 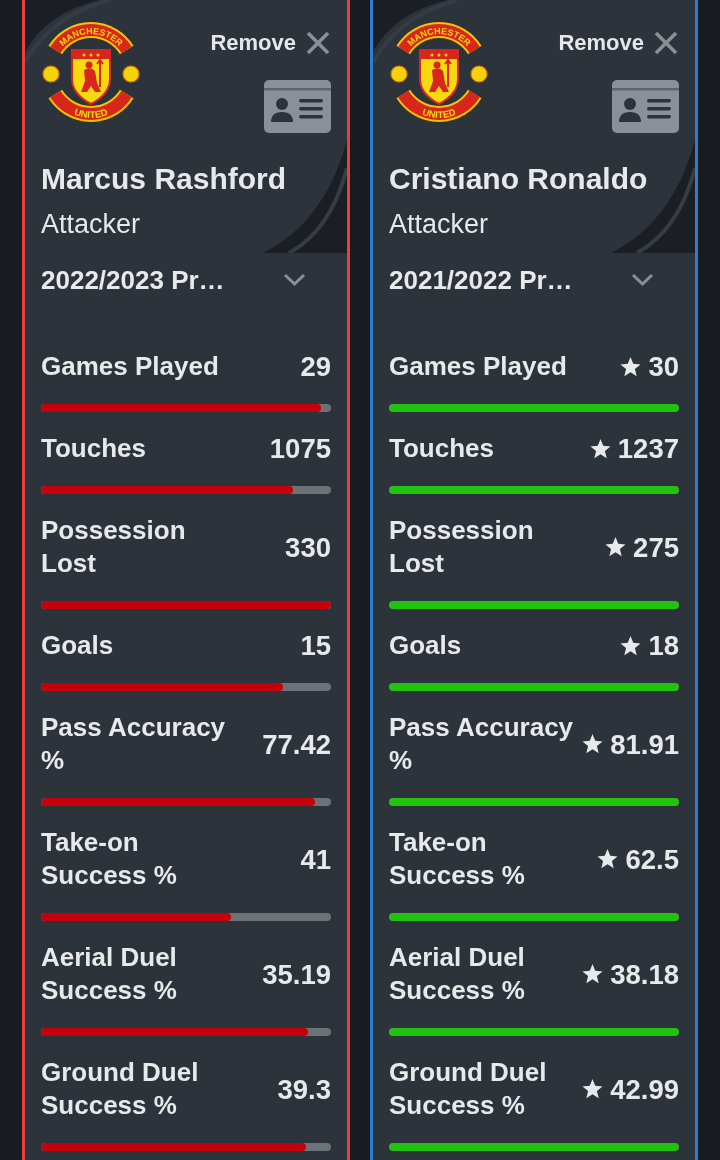 What do you see at coordinates (296, 974) in the screenshot?
I see `stat-value: 35.19` at bounding box center [296, 974].